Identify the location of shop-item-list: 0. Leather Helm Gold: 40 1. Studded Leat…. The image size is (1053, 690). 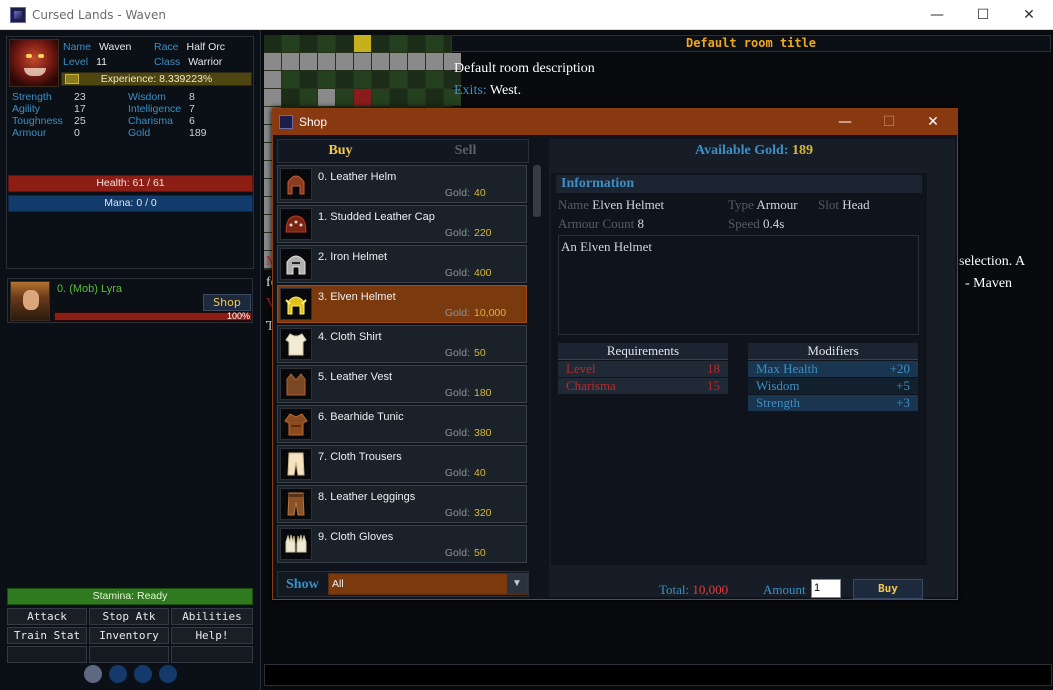
(402, 365).